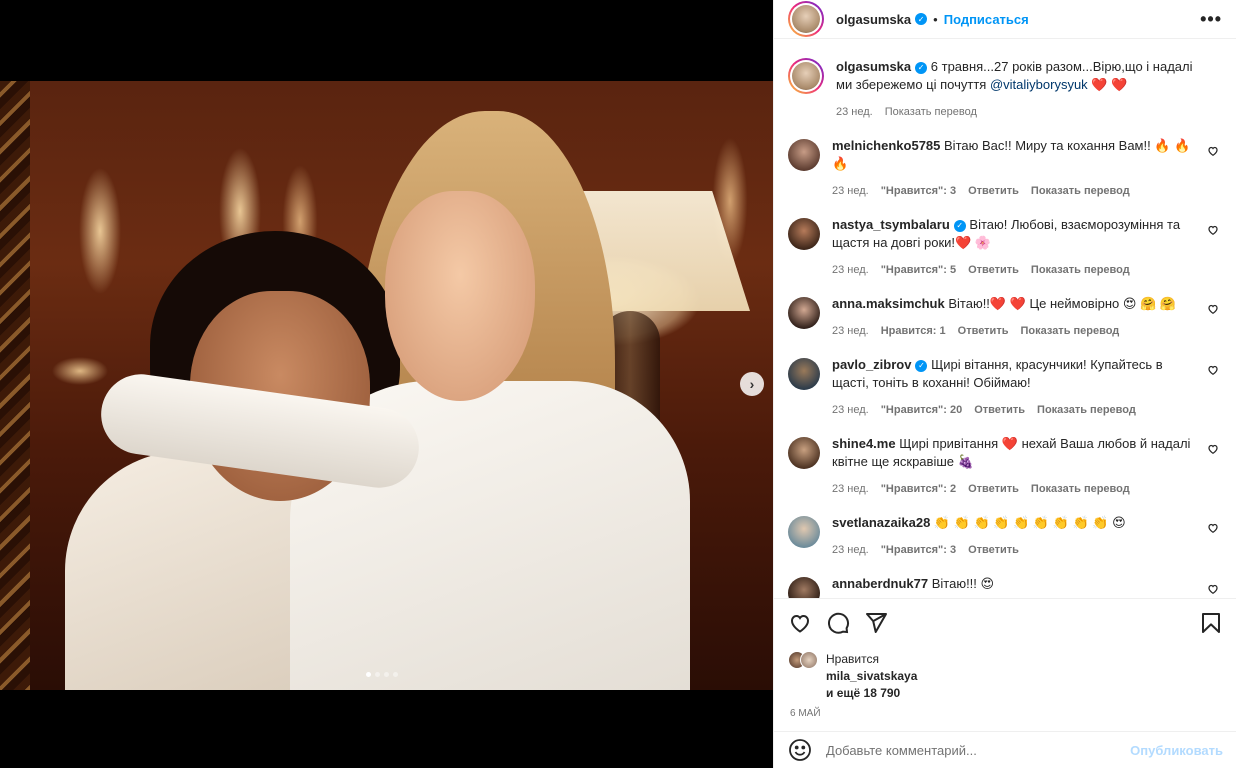  I want to click on comment-icon, so click(838, 623).